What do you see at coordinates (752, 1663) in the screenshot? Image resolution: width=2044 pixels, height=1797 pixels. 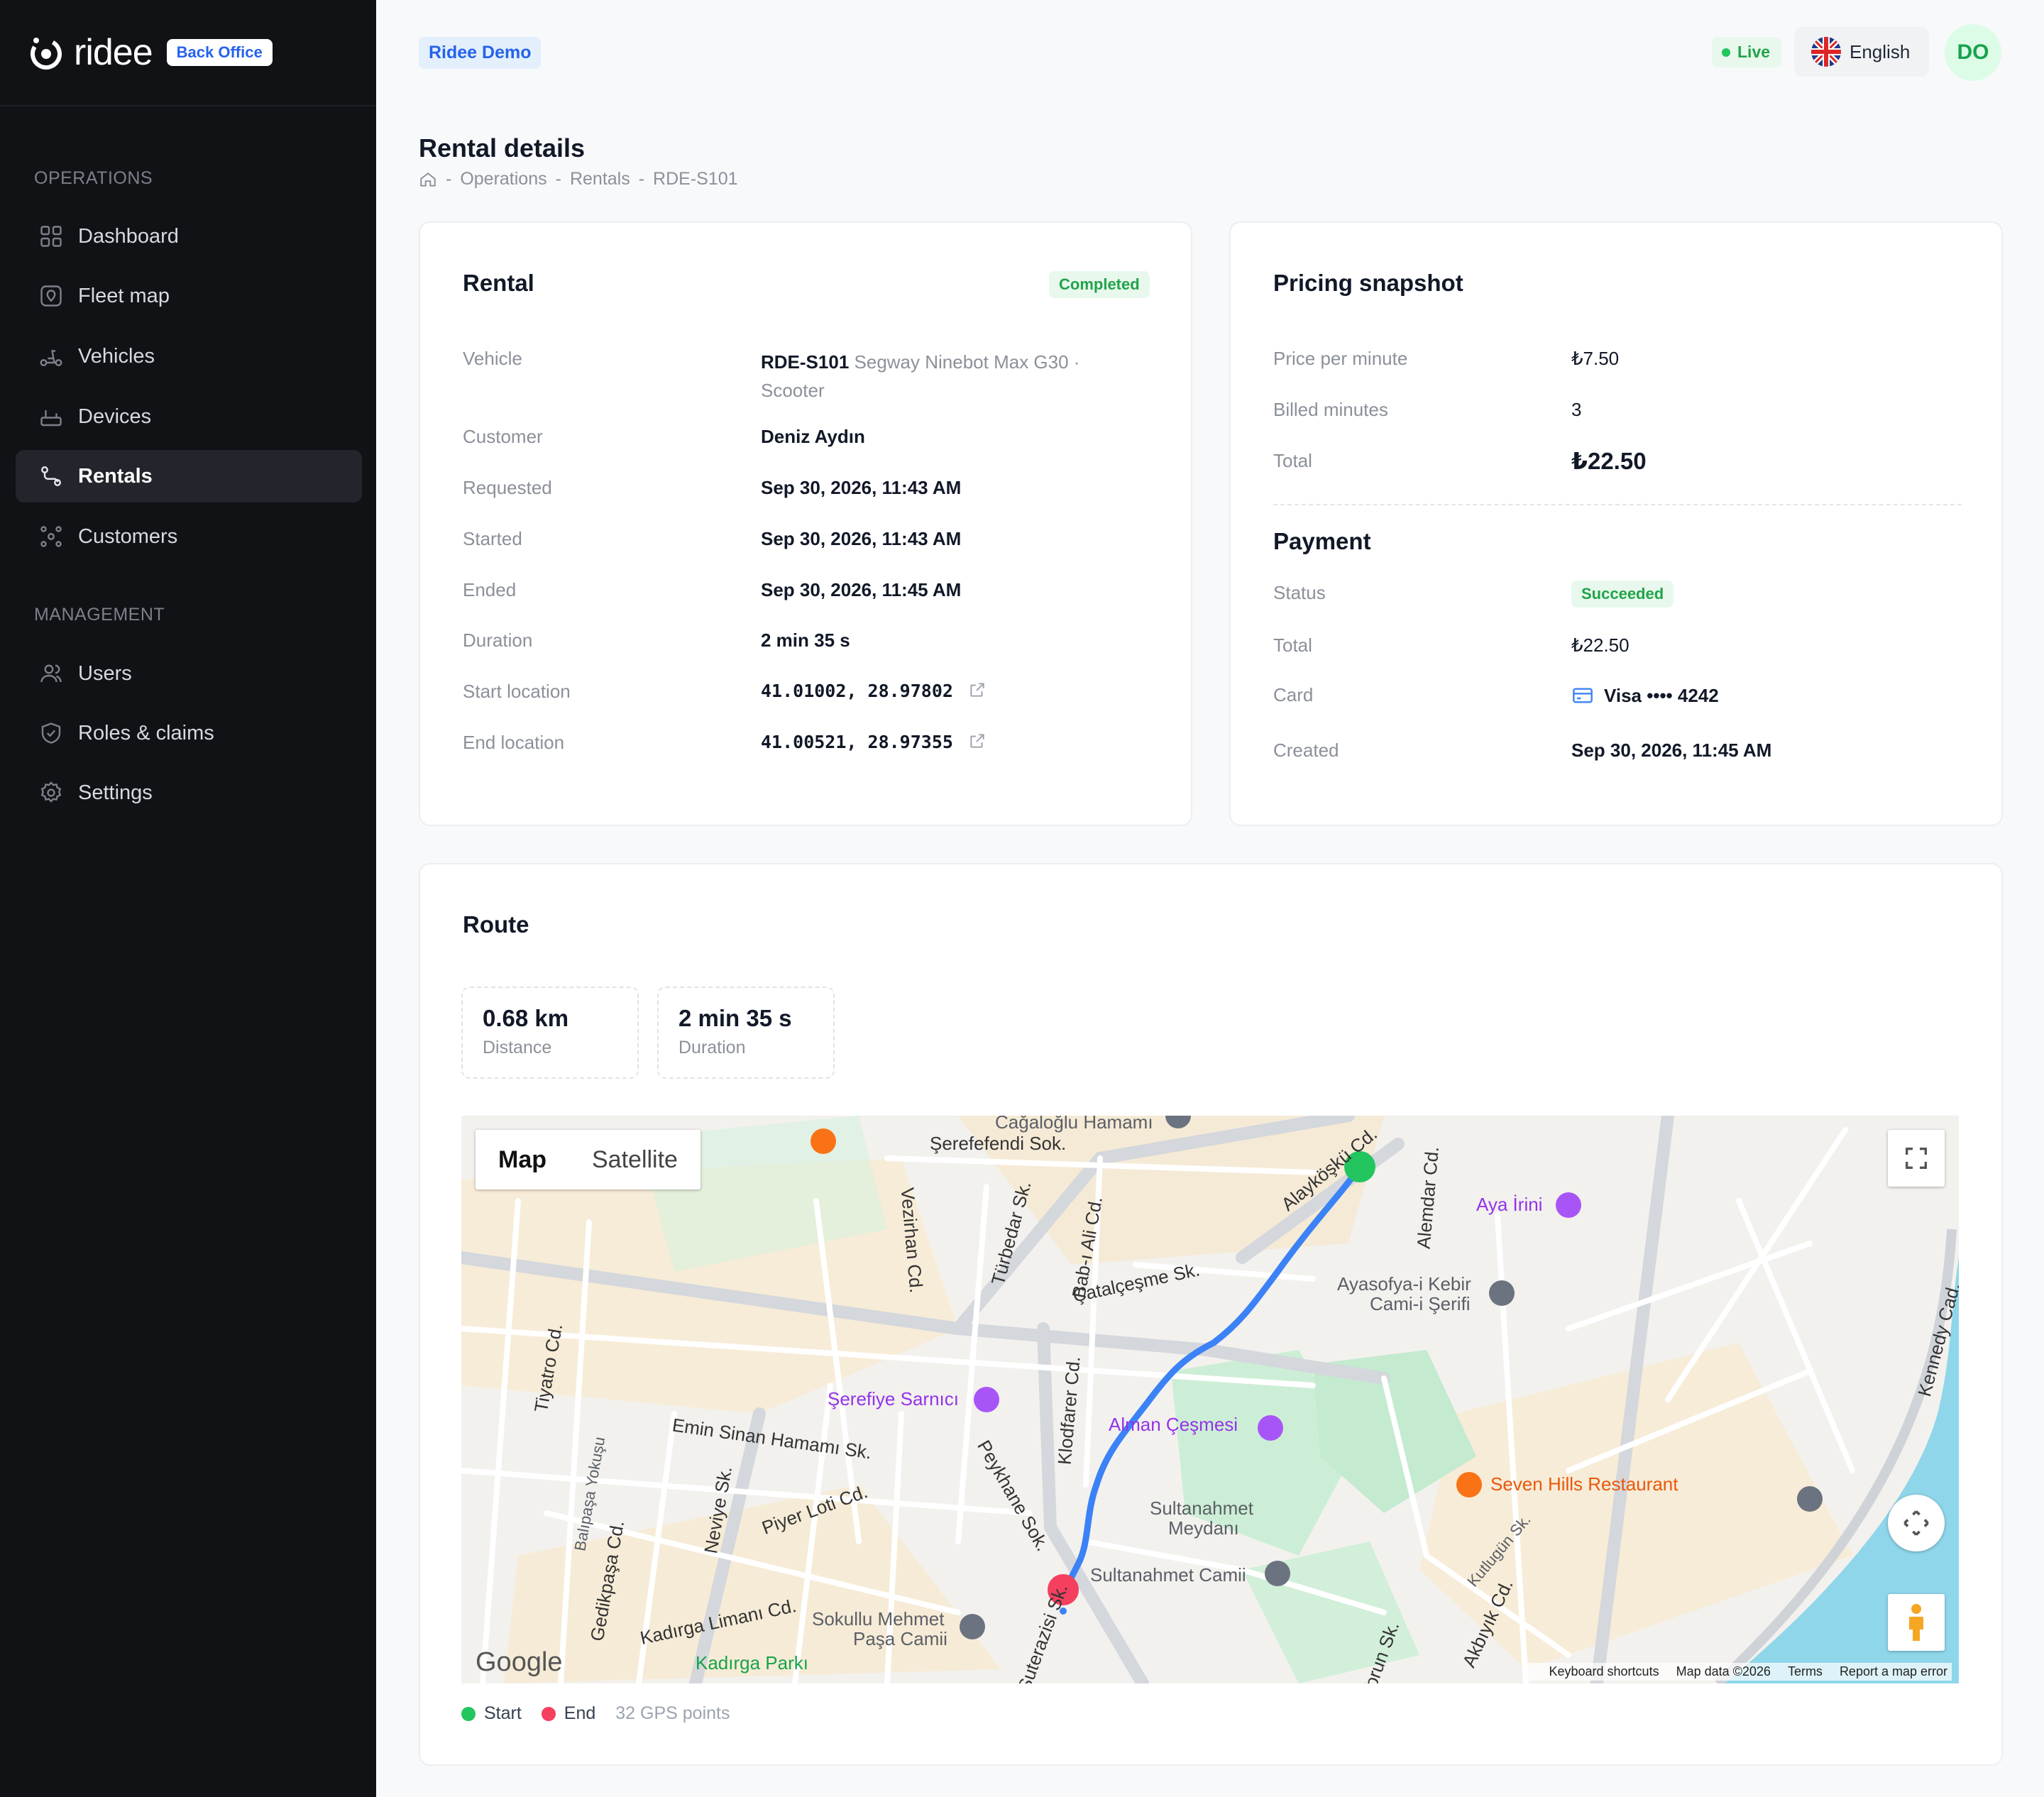 I see `map-label: Kadırga Parkı` at bounding box center [752, 1663].